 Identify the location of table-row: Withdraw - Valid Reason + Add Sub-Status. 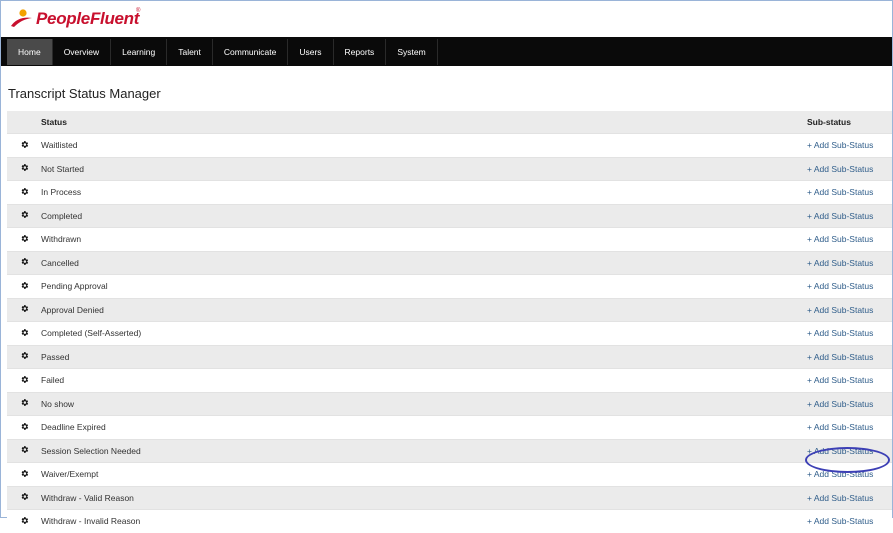
(449, 498).